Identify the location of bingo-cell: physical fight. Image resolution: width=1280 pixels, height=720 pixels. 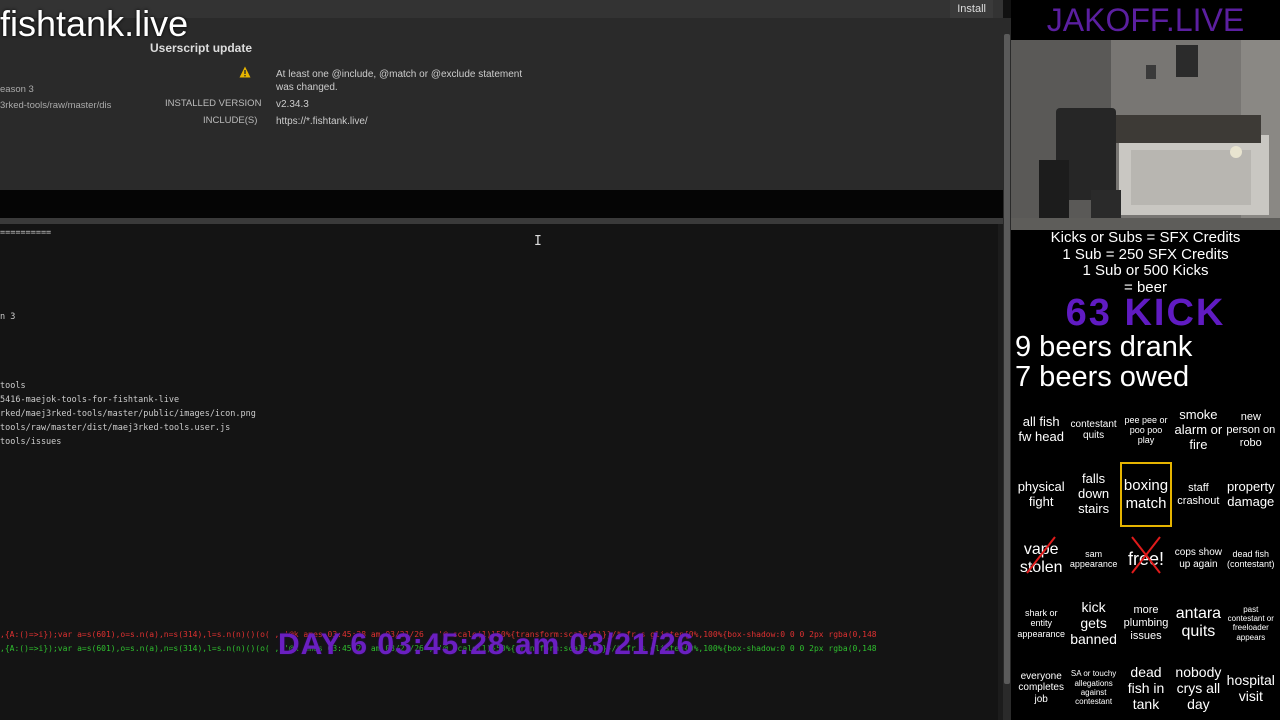
(1041, 493).